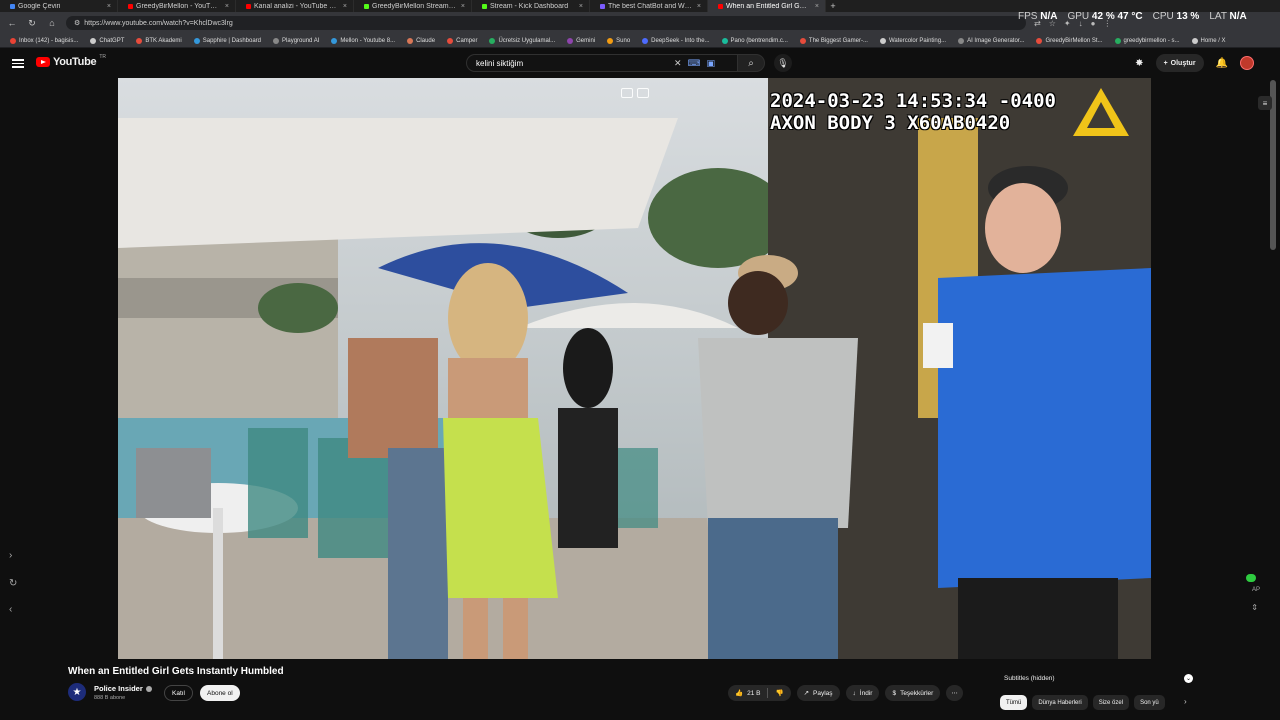 This screenshot has width=1280, height=720. What do you see at coordinates (13, 583) in the screenshot?
I see `refresh-icon: ↻` at bounding box center [13, 583].